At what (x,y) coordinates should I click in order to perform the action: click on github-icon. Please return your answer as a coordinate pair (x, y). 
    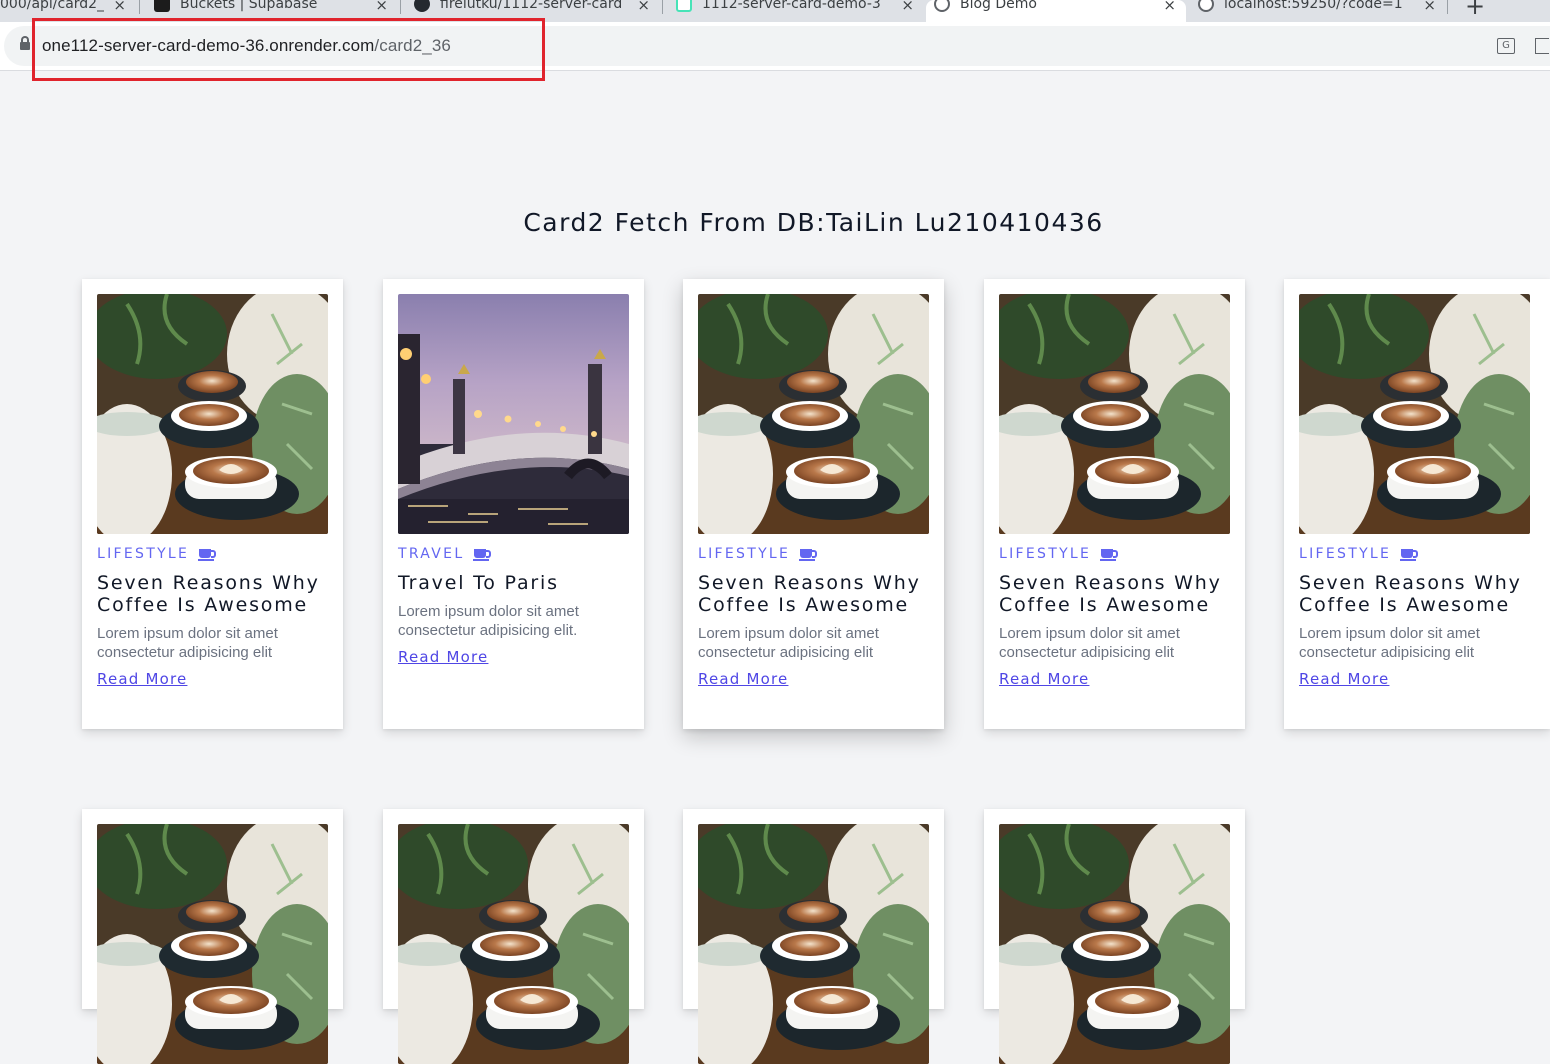
    Looking at the image, I should click on (422, 6).